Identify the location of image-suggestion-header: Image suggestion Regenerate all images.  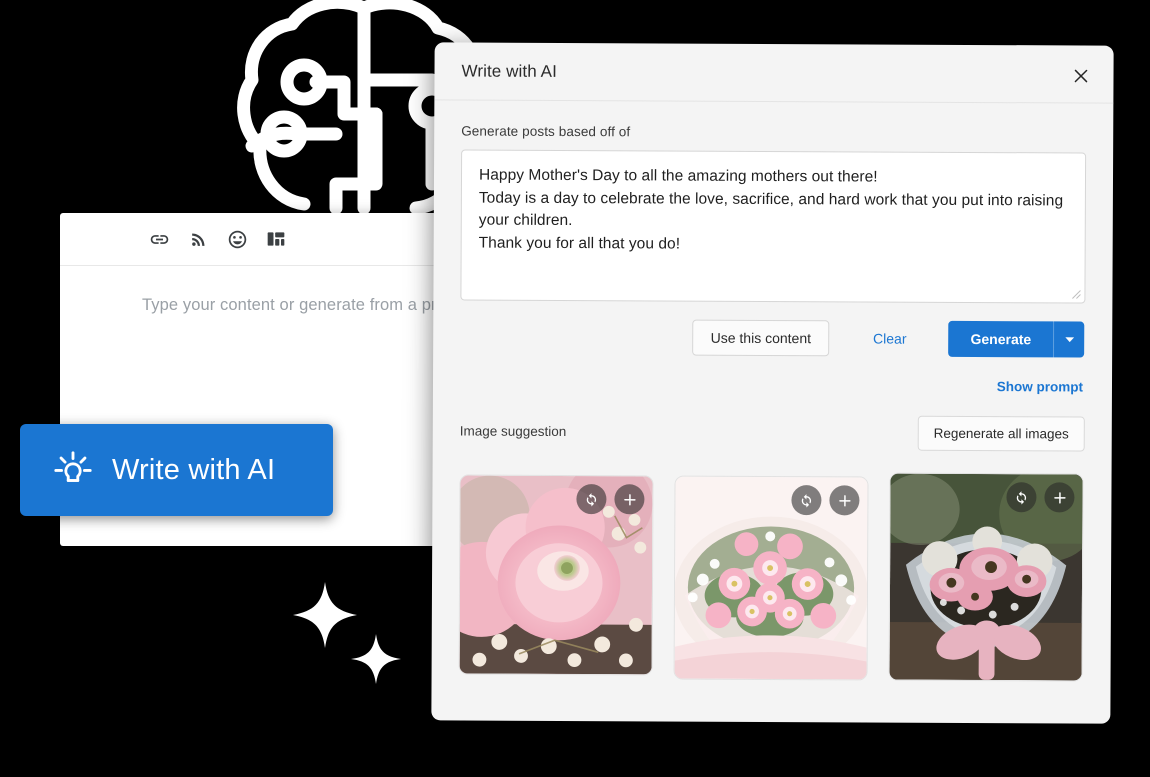
(772, 432).